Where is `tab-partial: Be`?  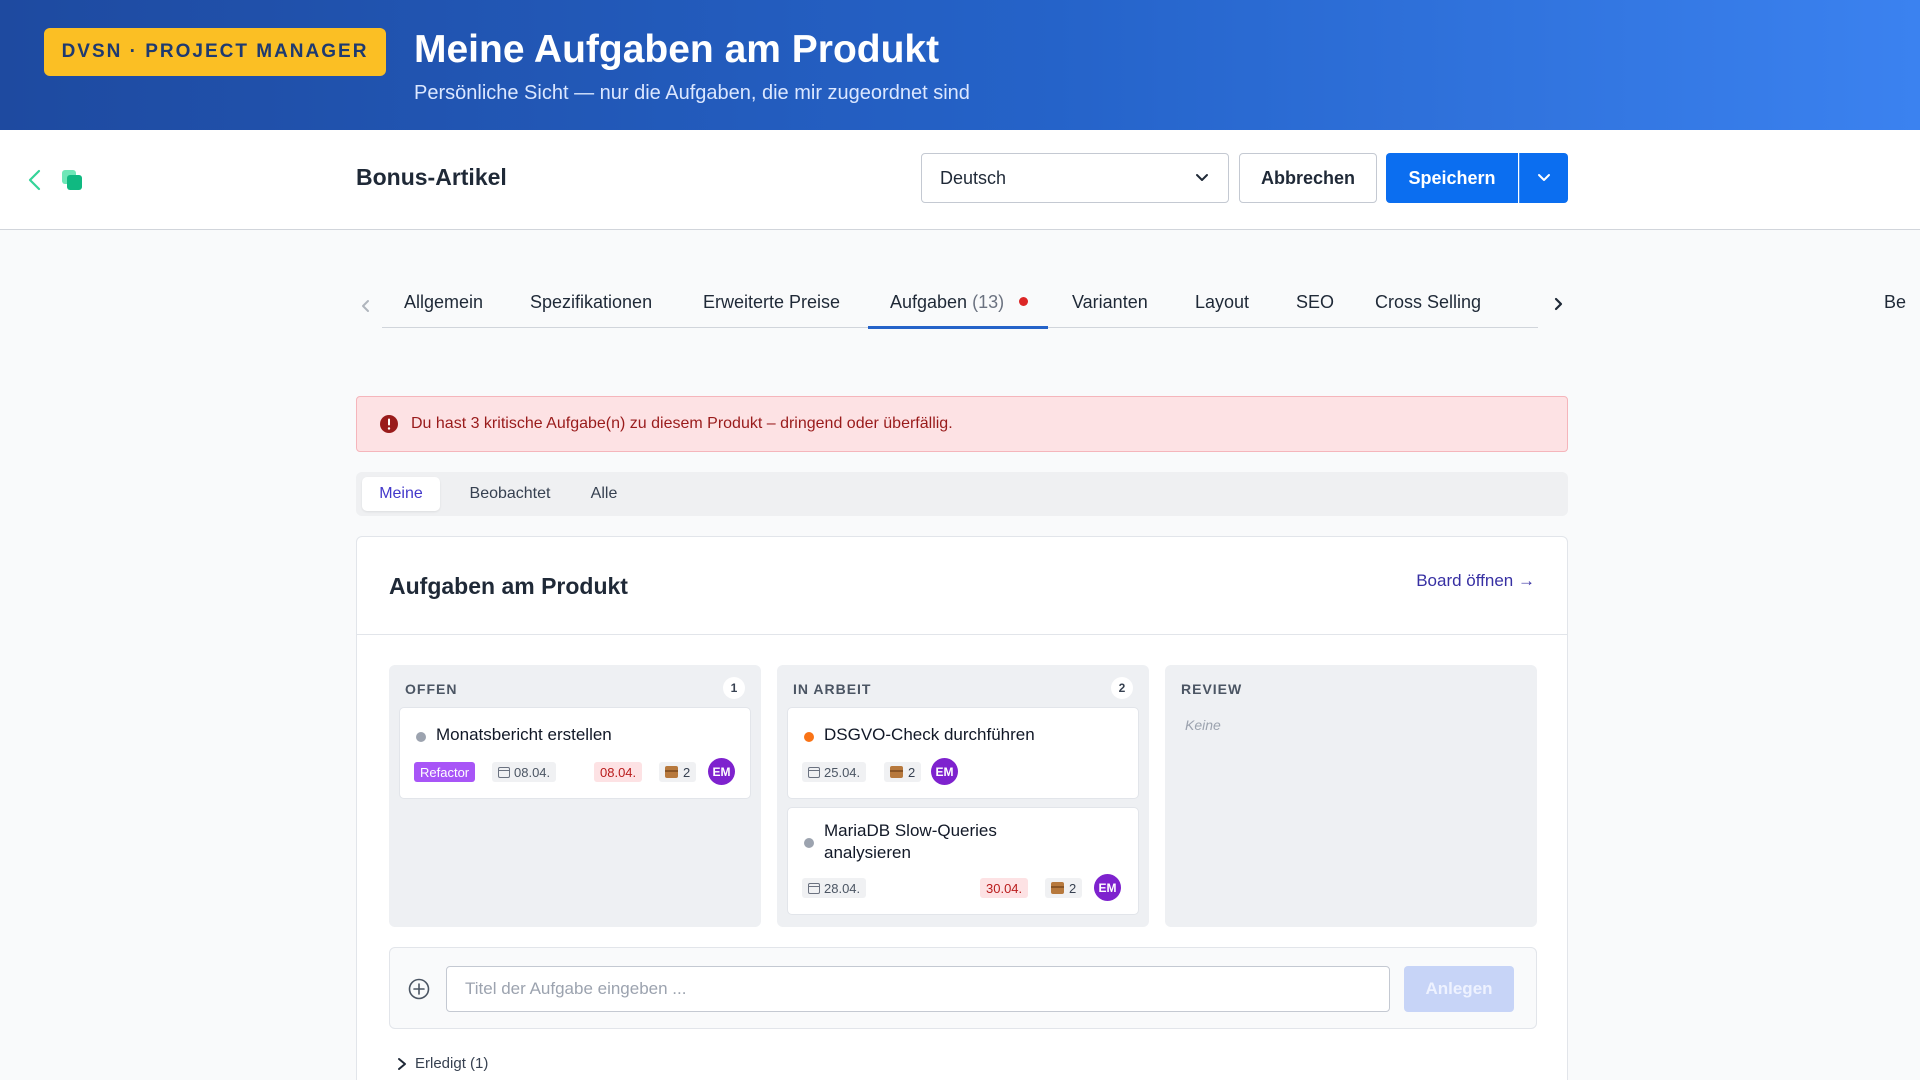 tab-partial: Be is located at coordinates (1895, 302).